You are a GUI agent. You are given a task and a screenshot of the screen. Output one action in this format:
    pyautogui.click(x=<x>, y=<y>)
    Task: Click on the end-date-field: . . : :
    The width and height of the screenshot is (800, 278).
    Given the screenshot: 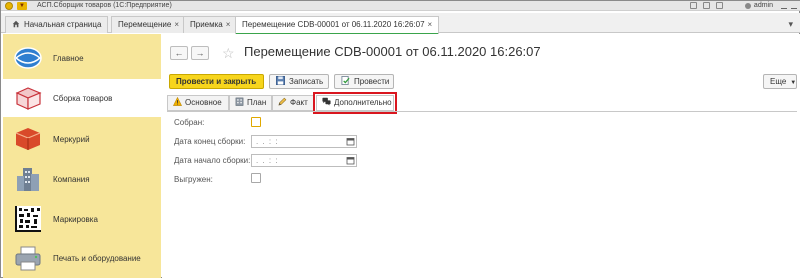 What is the action you would take?
    pyautogui.click(x=304, y=141)
    